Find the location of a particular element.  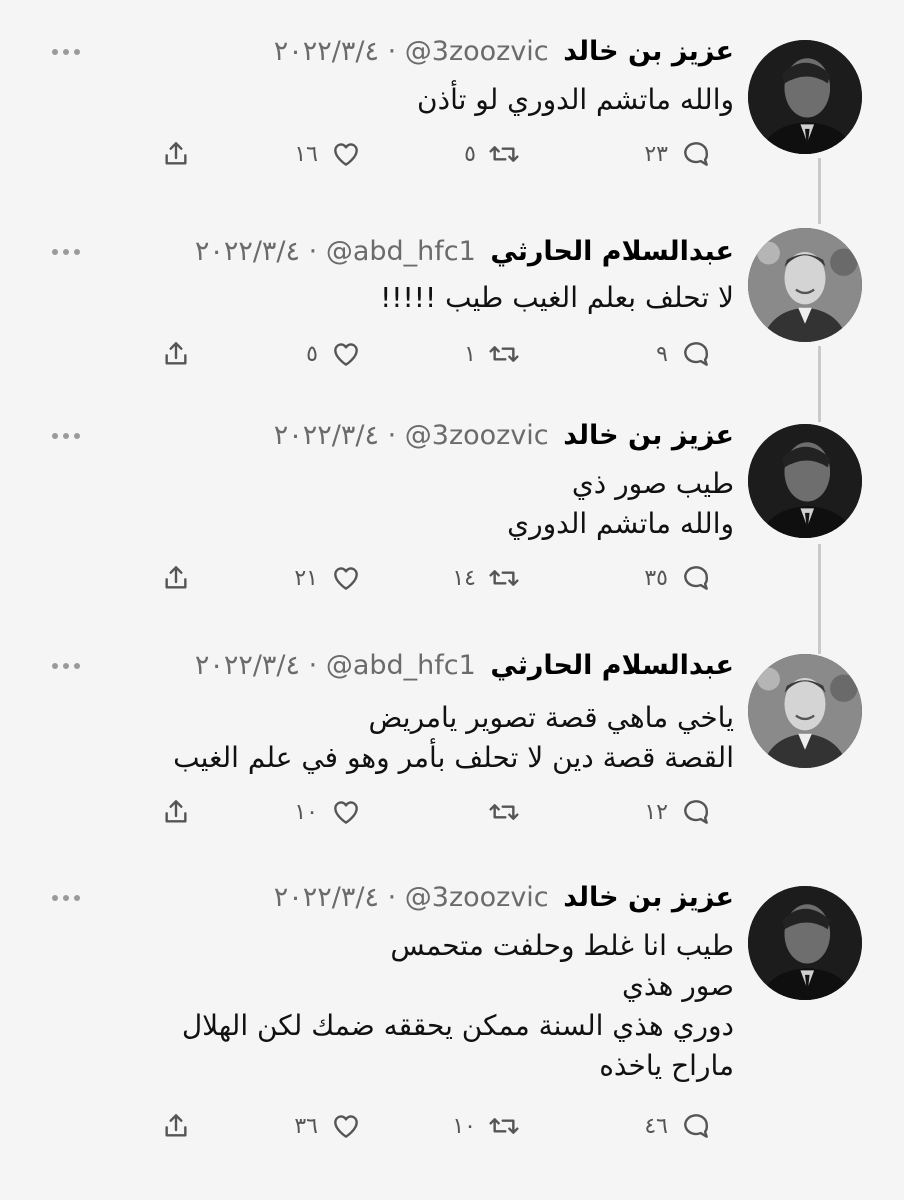

tweet-actions: ٩ ١ ٥ is located at coordinates (452, 354).